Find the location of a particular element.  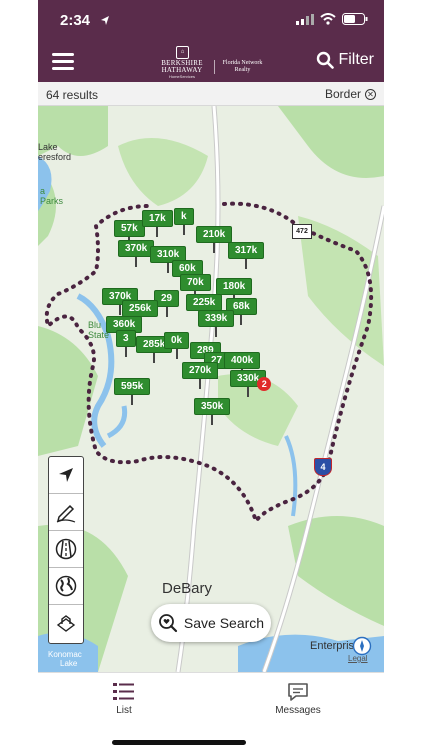

wifi-icon is located at coordinates (328, 19).